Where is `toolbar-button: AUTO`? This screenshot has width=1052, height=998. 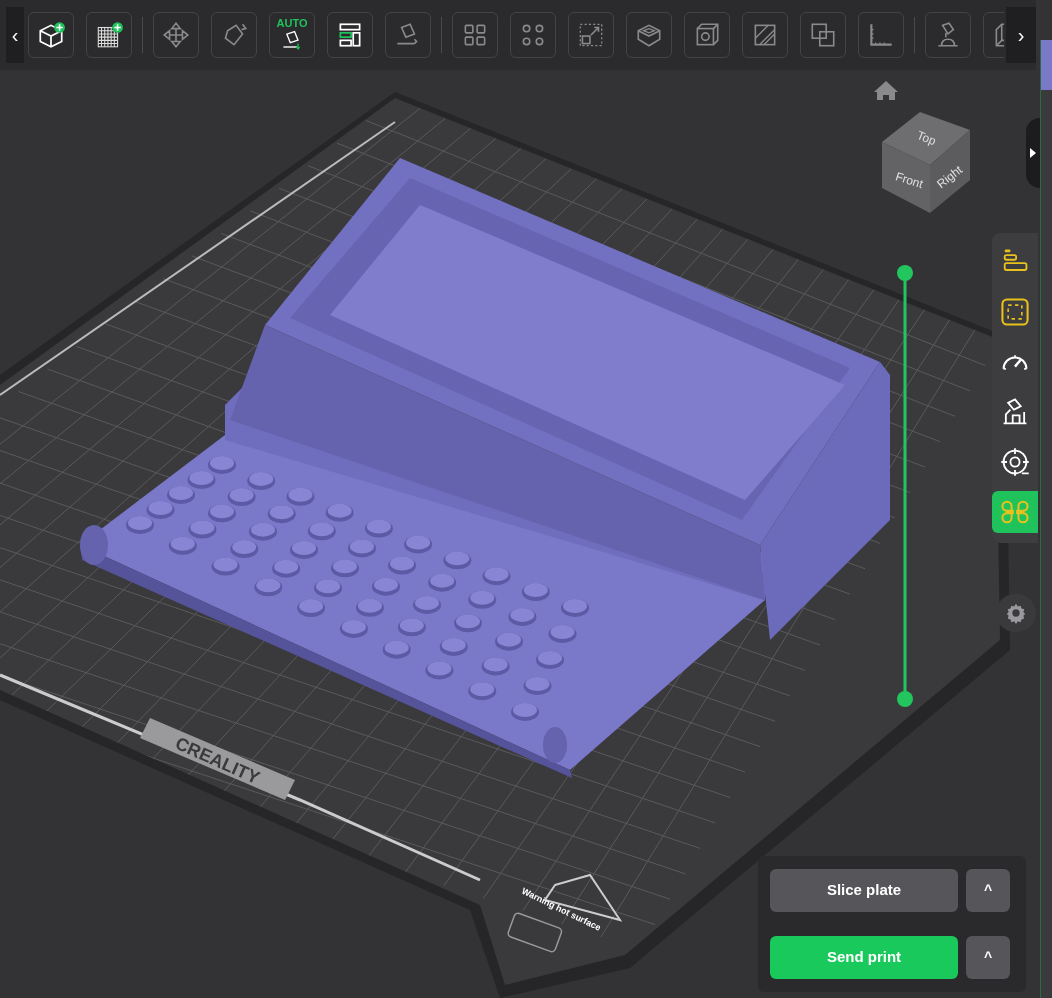
toolbar-button: AUTO is located at coordinates (292, 35).